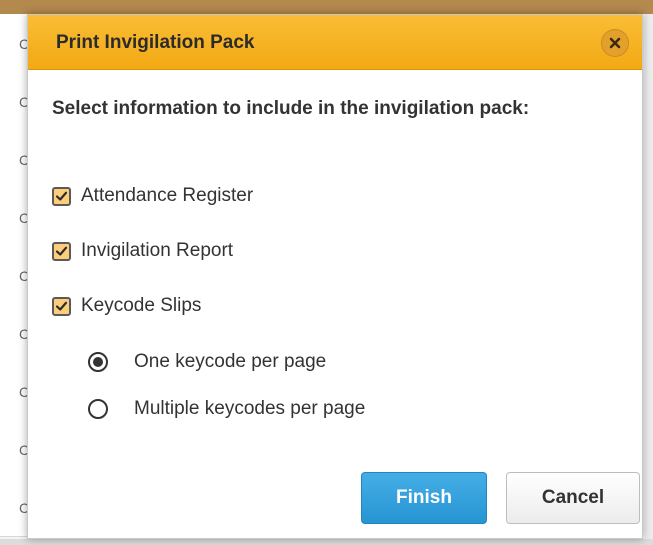  Describe the element at coordinates (230, 362) in the screenshot. I see `one-keycode-per-page-label: One keycode per page` at that location.